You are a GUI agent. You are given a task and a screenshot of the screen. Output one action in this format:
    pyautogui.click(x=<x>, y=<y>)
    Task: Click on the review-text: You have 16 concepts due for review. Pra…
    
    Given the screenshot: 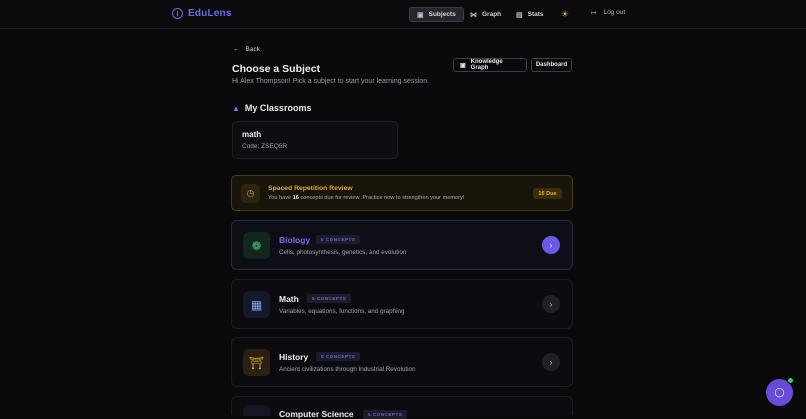 What is the action you would take?
    pyautogui.click(x=366, y=198)
    